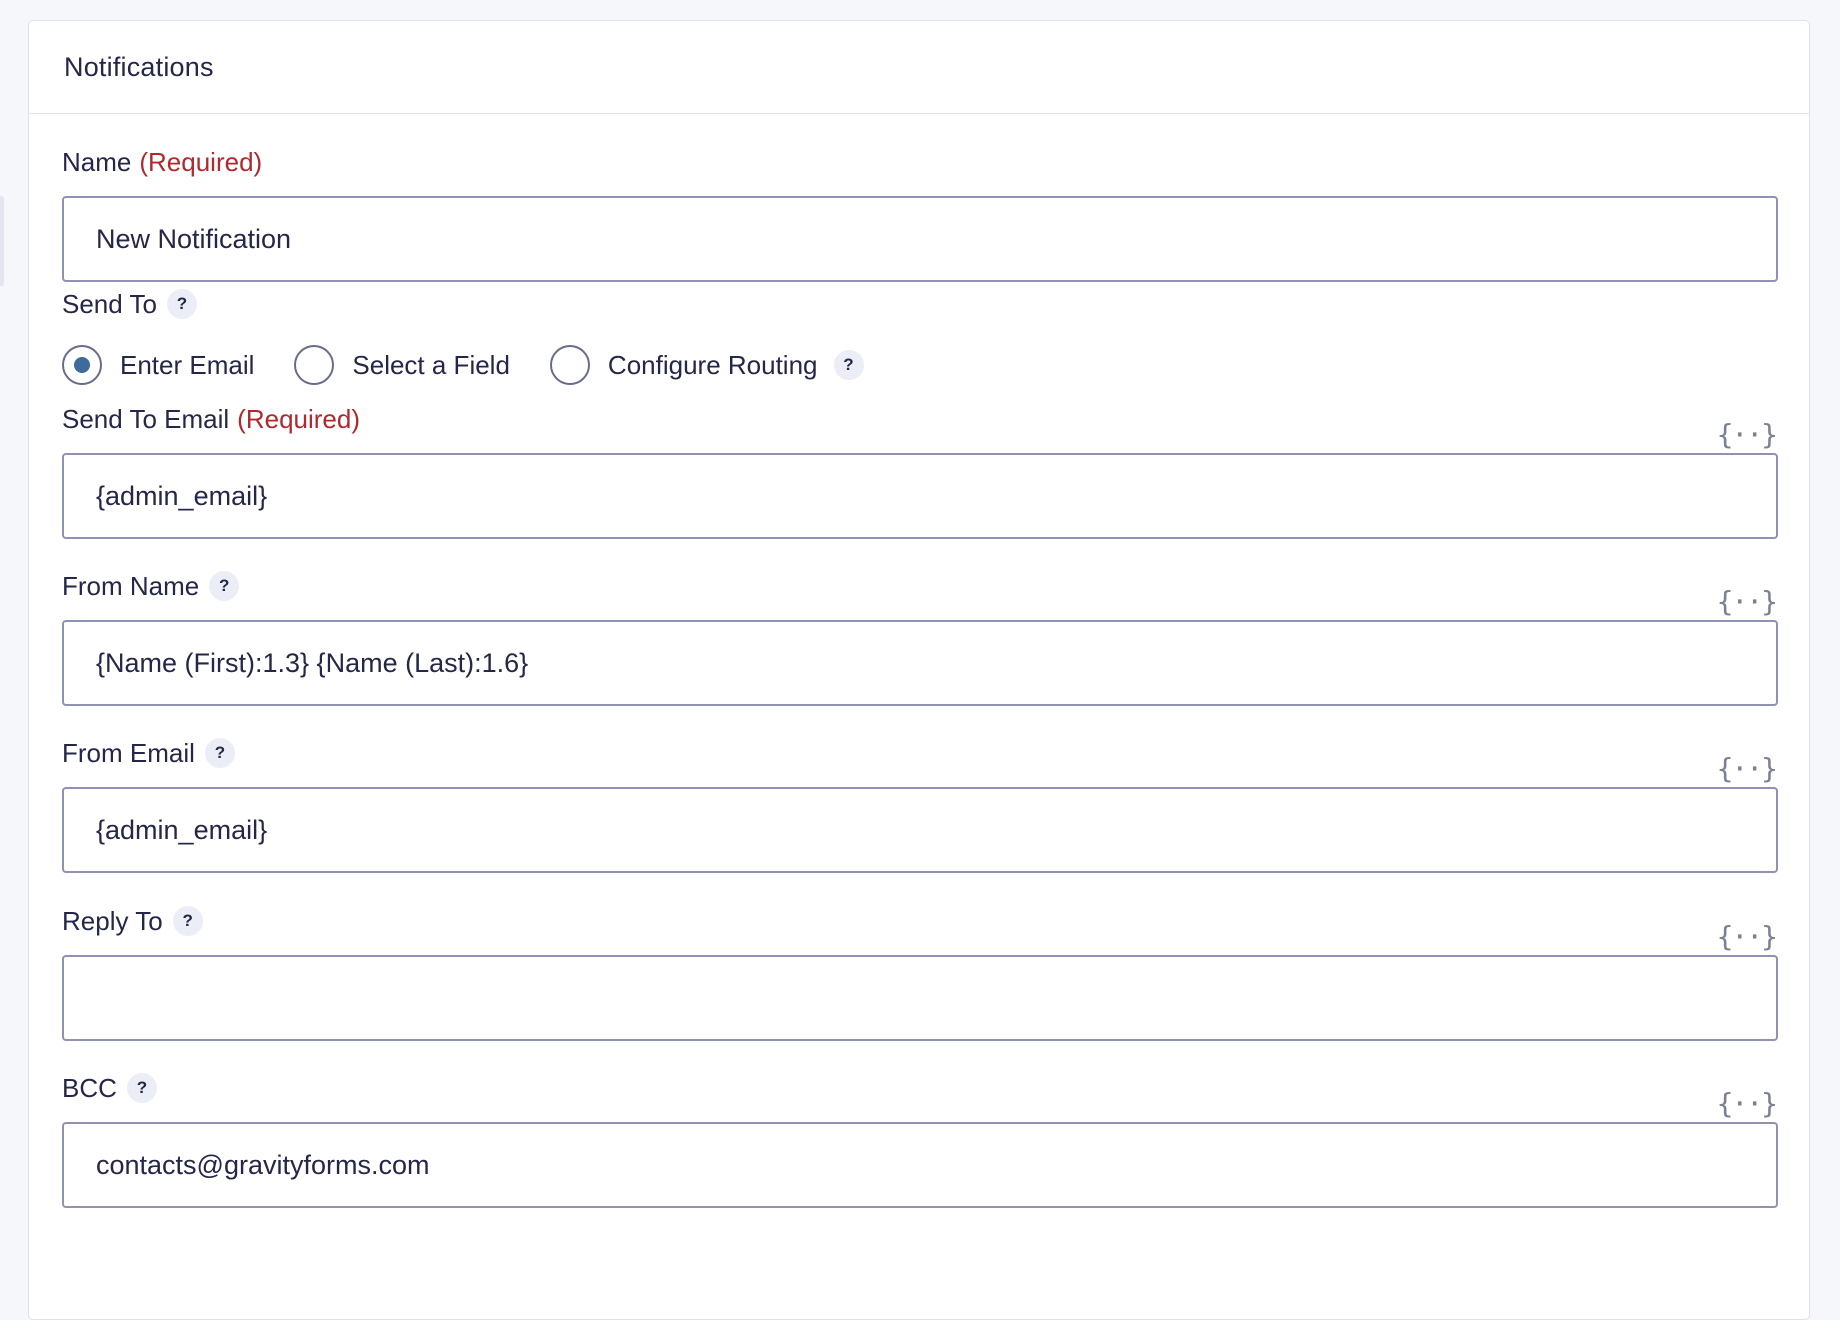 The width and height of the screenshot is (1840, 1320). What do you see at coordinates (920, 1165) in the screenshot?
I see `bcc-input` at bounding box center [920, 1165].